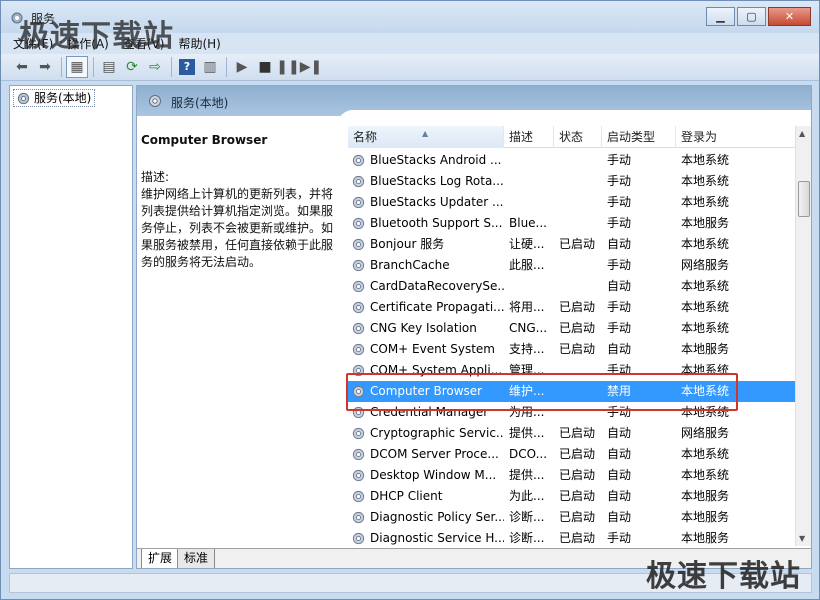 This screenshot has width=820, height=600. I want to click on export-list-button: ⇨, so click(155, 67).